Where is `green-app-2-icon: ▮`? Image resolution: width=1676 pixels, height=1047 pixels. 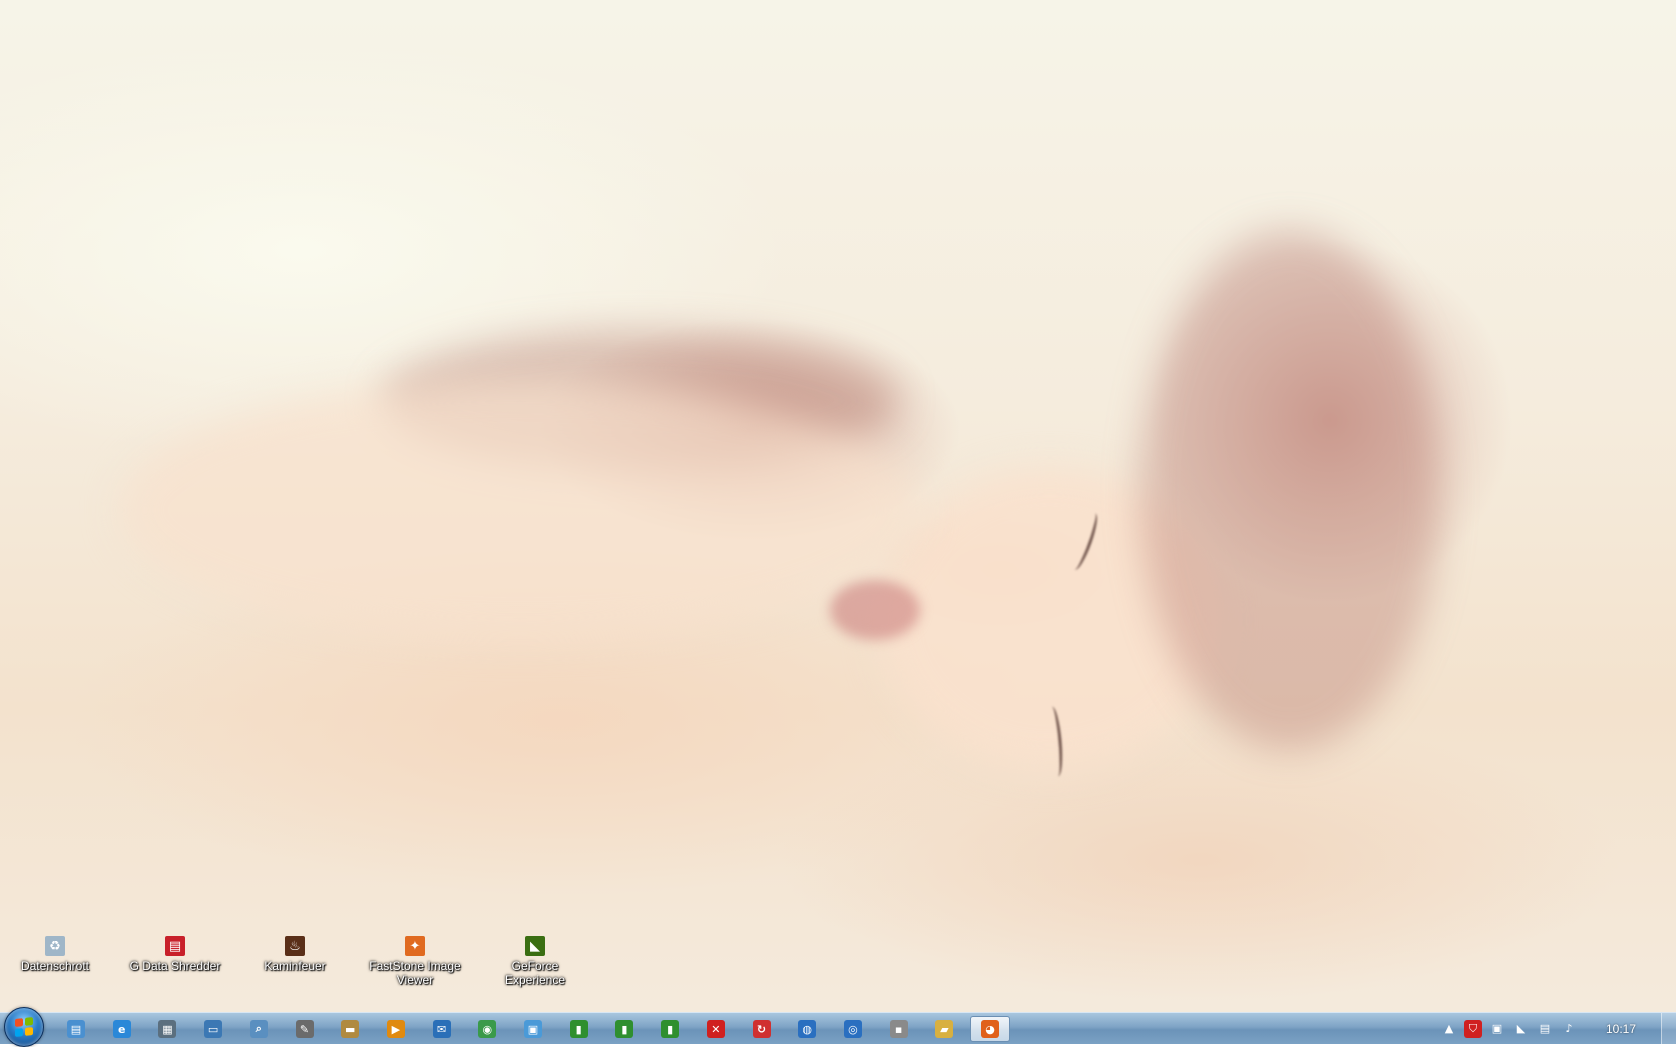
green-app-2-icon: ▮ is located at coordinates (624, 1029).